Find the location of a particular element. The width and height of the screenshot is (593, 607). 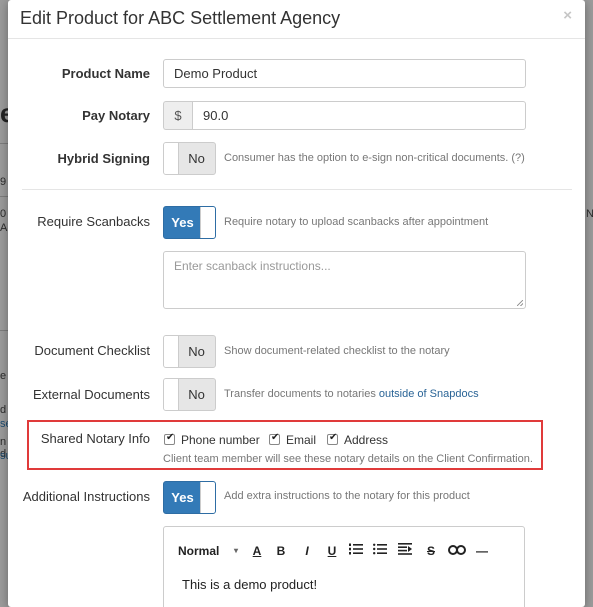

horizontal-rule-icon: — is located at coordinates (482, 551).